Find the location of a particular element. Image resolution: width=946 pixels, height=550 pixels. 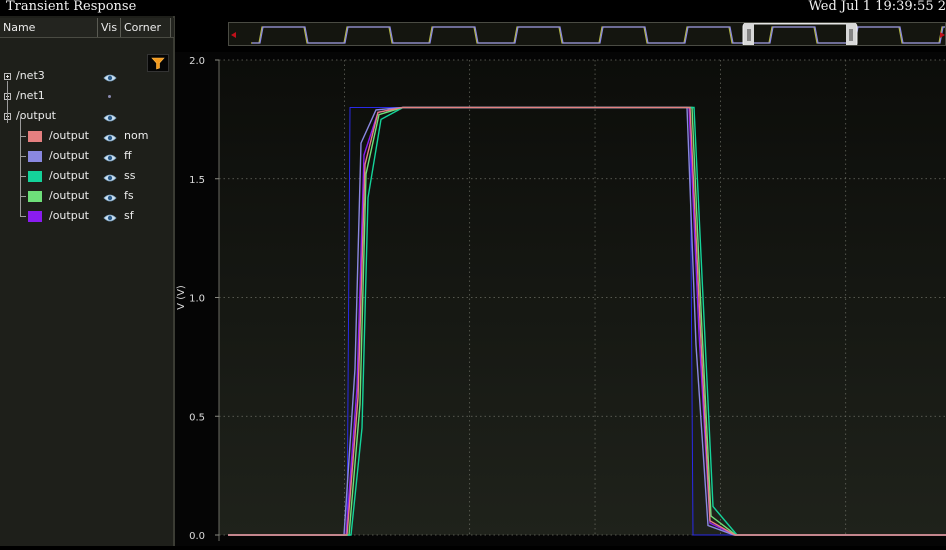

tree-row-output-fs: /output fs is located at coordinates (87, 196).